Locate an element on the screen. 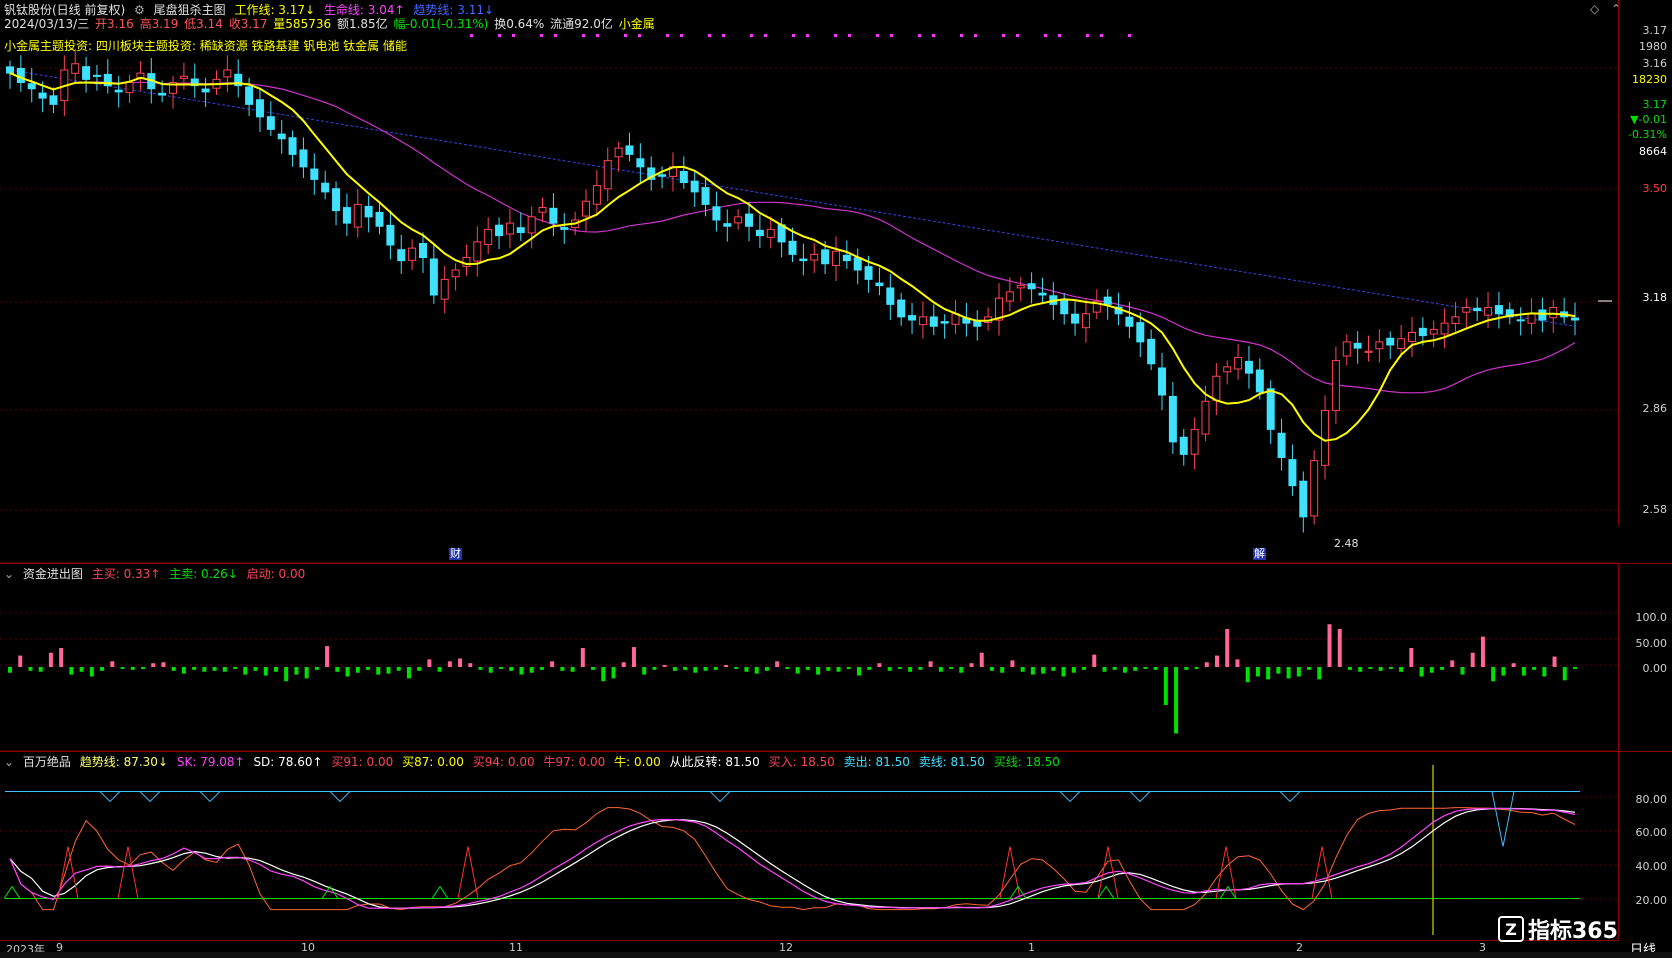 The height and width of the screenshot is (958, 1672). unlock-marker: 解 is located at coordinates (1259, 554).